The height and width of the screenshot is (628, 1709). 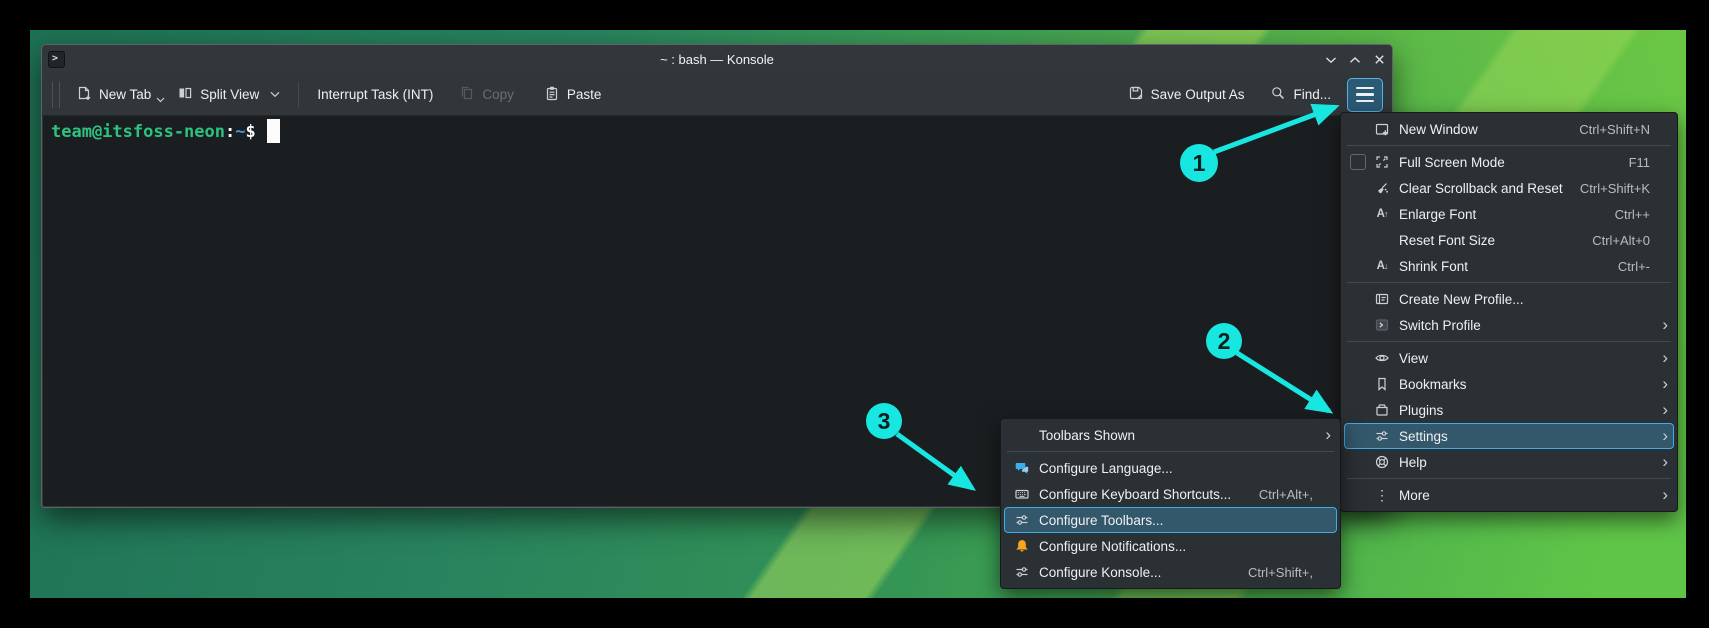 What do you see at coordinates (1382, 129) in the screenshot?
I see `new-window-icon` at bounding box center [1382, 129].